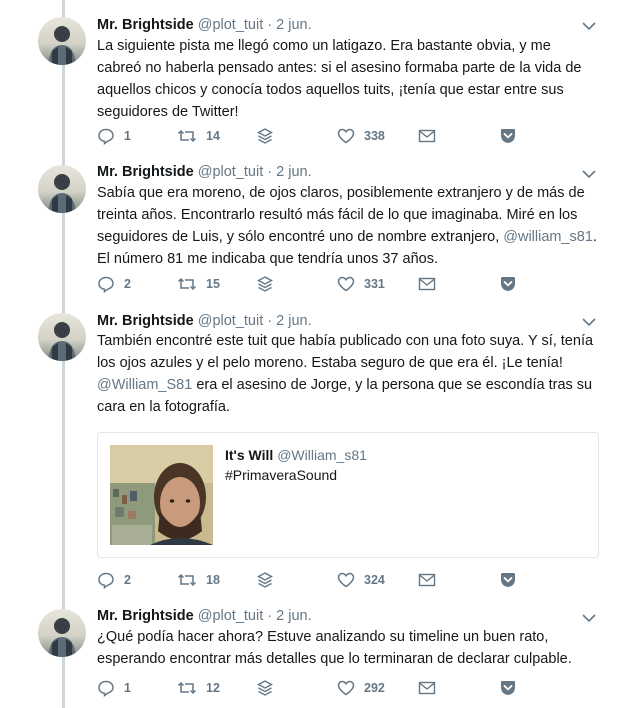 The width and height of the screenshot is (638, 708). Describe the element at coordinates (144, 385) in the screenshot. I see `mention-link: @William_S81` at that location.